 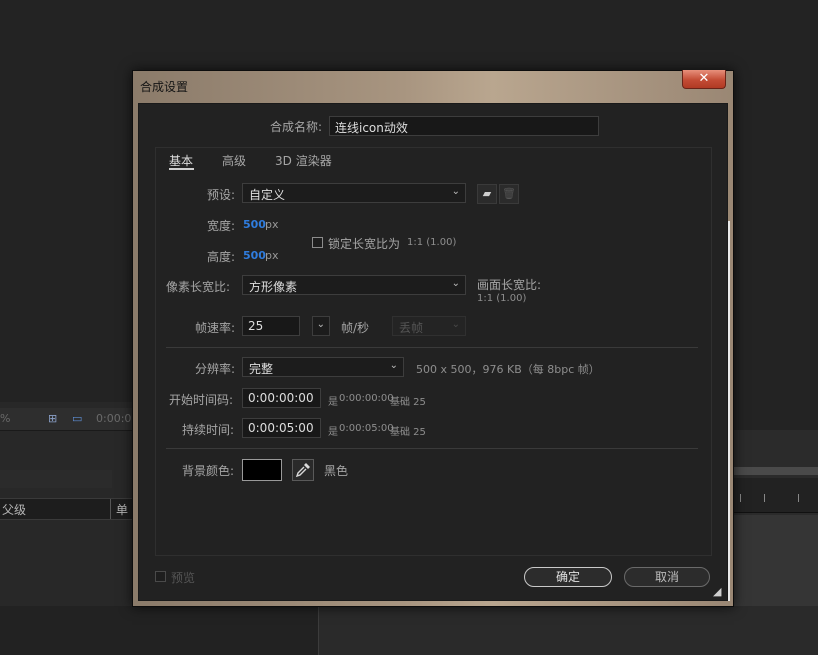 What do you see at coordinates (208, 471) in the screenshot?
I see `bg-color-label: 背景颜色:` at bounding box center [208, 471].